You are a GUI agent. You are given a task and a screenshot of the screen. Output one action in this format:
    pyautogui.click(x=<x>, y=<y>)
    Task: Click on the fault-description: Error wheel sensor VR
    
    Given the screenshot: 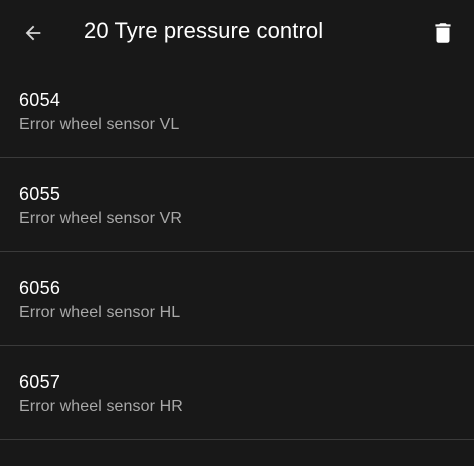 What is the action you would take?
    pyautogui.click(x=101, y=218)
    